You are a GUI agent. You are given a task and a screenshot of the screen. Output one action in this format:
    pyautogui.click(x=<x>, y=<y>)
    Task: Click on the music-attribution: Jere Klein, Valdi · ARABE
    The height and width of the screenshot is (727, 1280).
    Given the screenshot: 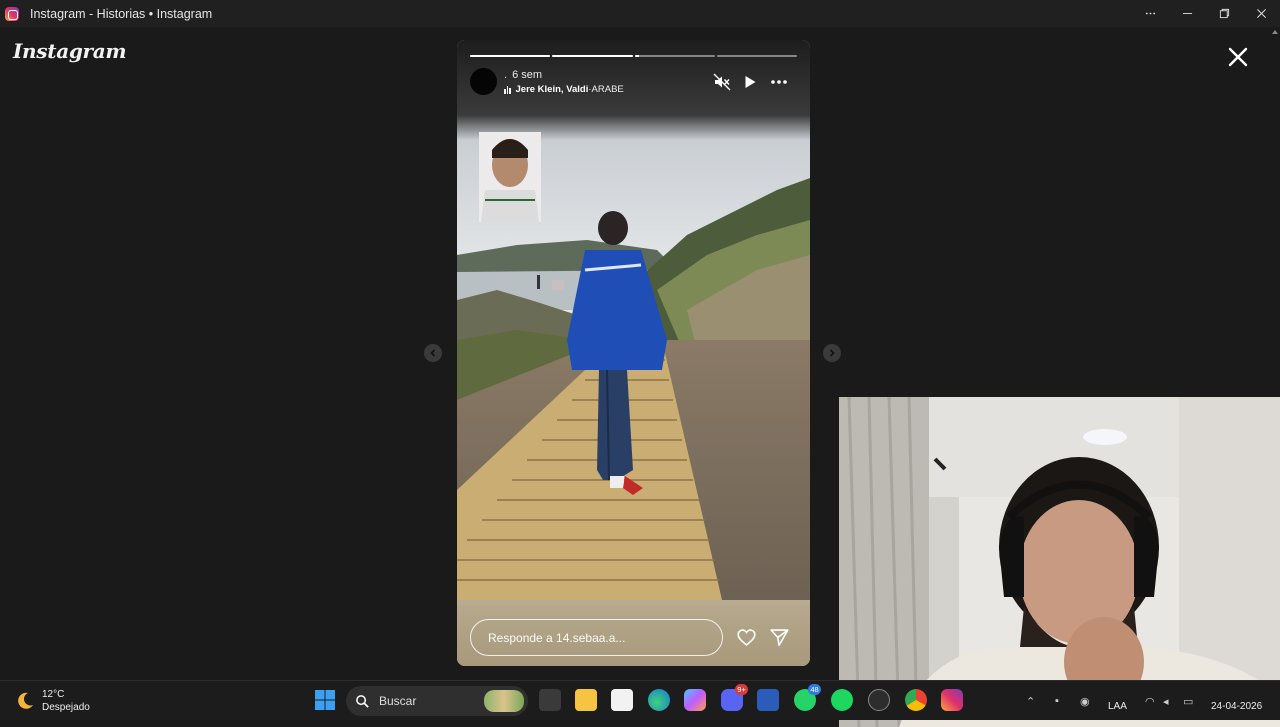 What is the action you would take?
    pyautogui.click(x=564, y=89)
    